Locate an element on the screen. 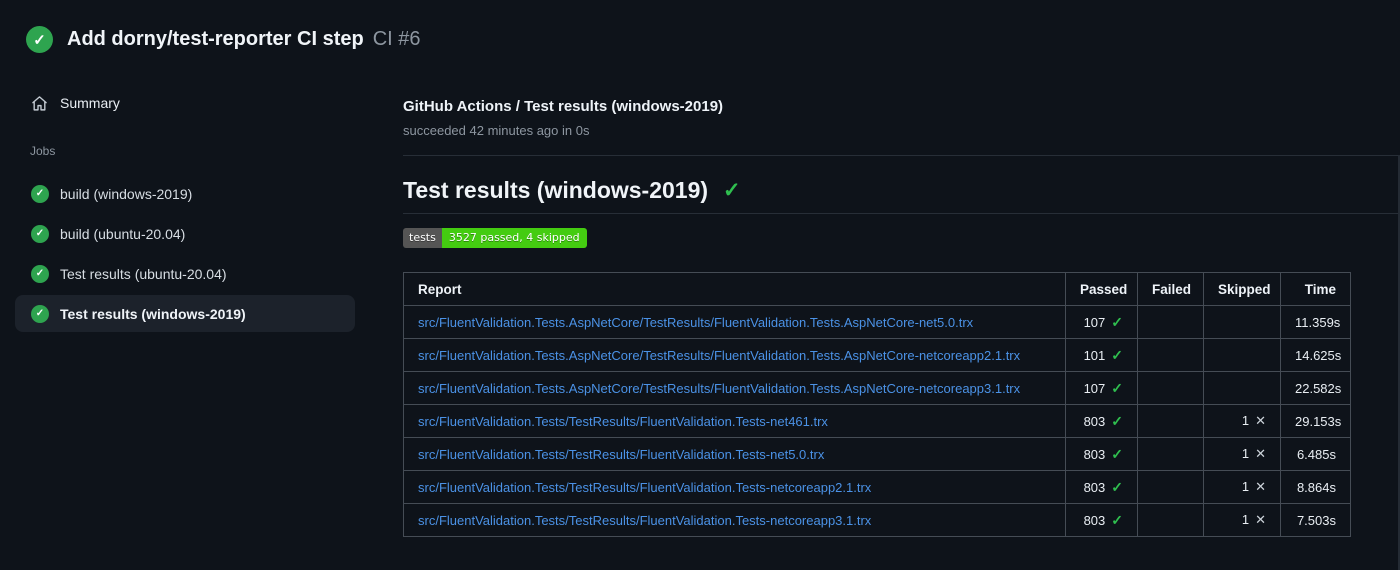 Image resolution: width=1400 pixels, height=570 pixels. column-header-passed: Passed is located at coordinates (1101, 289).